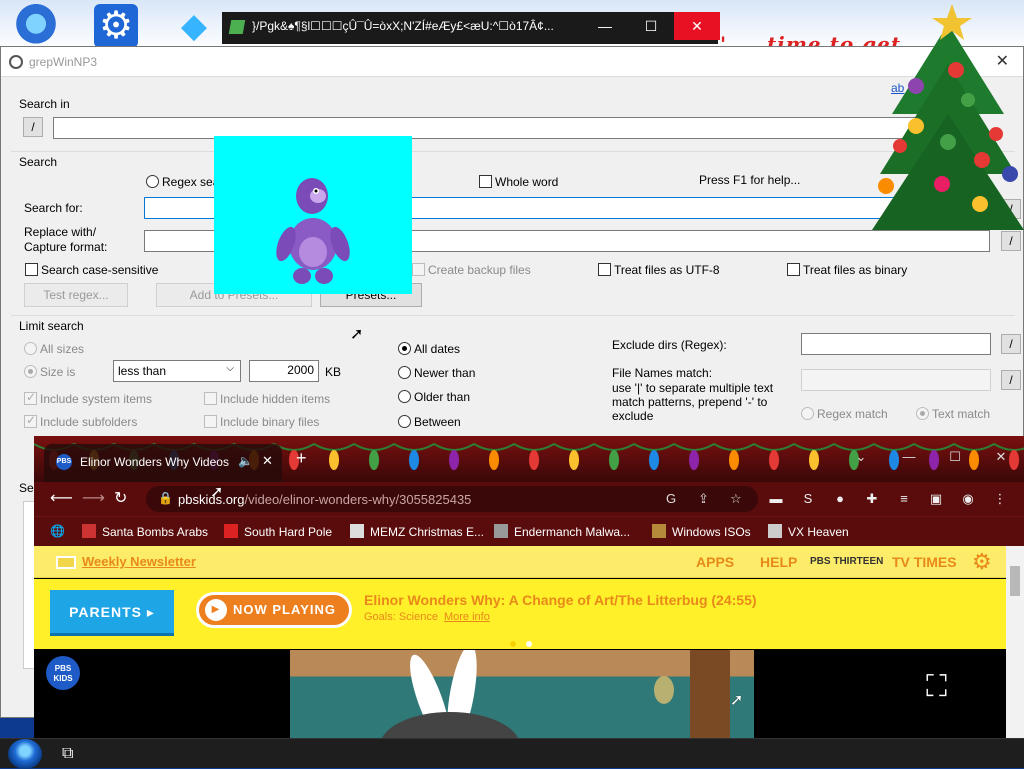 This screenshot has width=1024, height=769. Describe the element at coordinates (36, 26) in the screenshot. I see `robot-icon` at that location.